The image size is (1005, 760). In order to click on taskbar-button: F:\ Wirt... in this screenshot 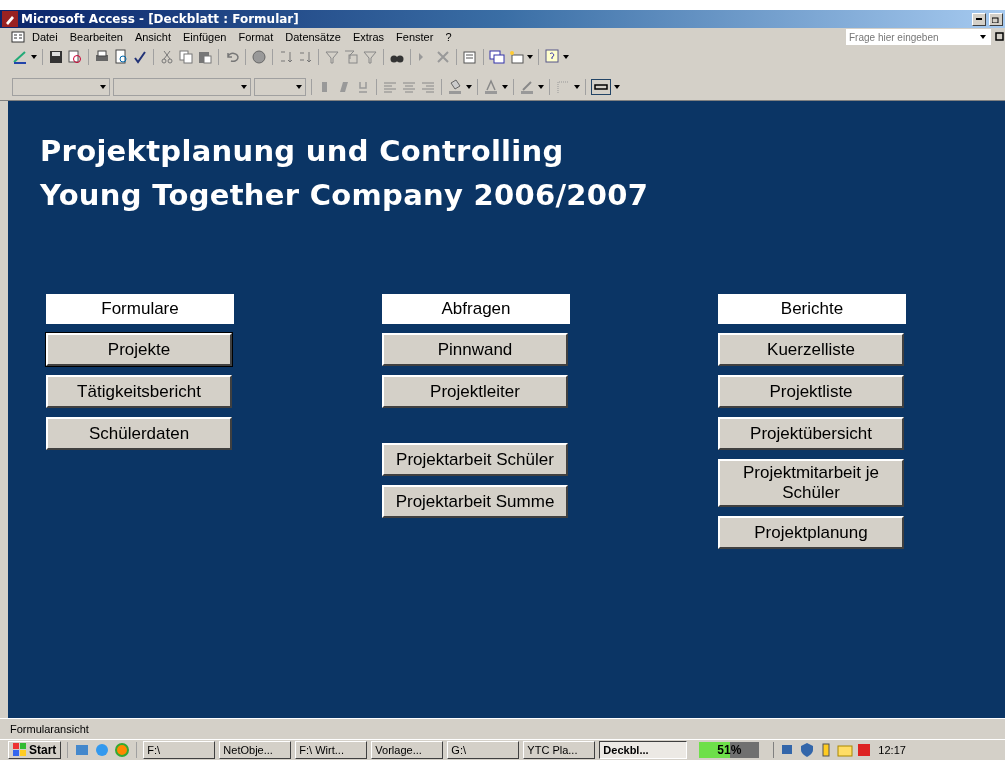, I will do `click(331, 750)`.